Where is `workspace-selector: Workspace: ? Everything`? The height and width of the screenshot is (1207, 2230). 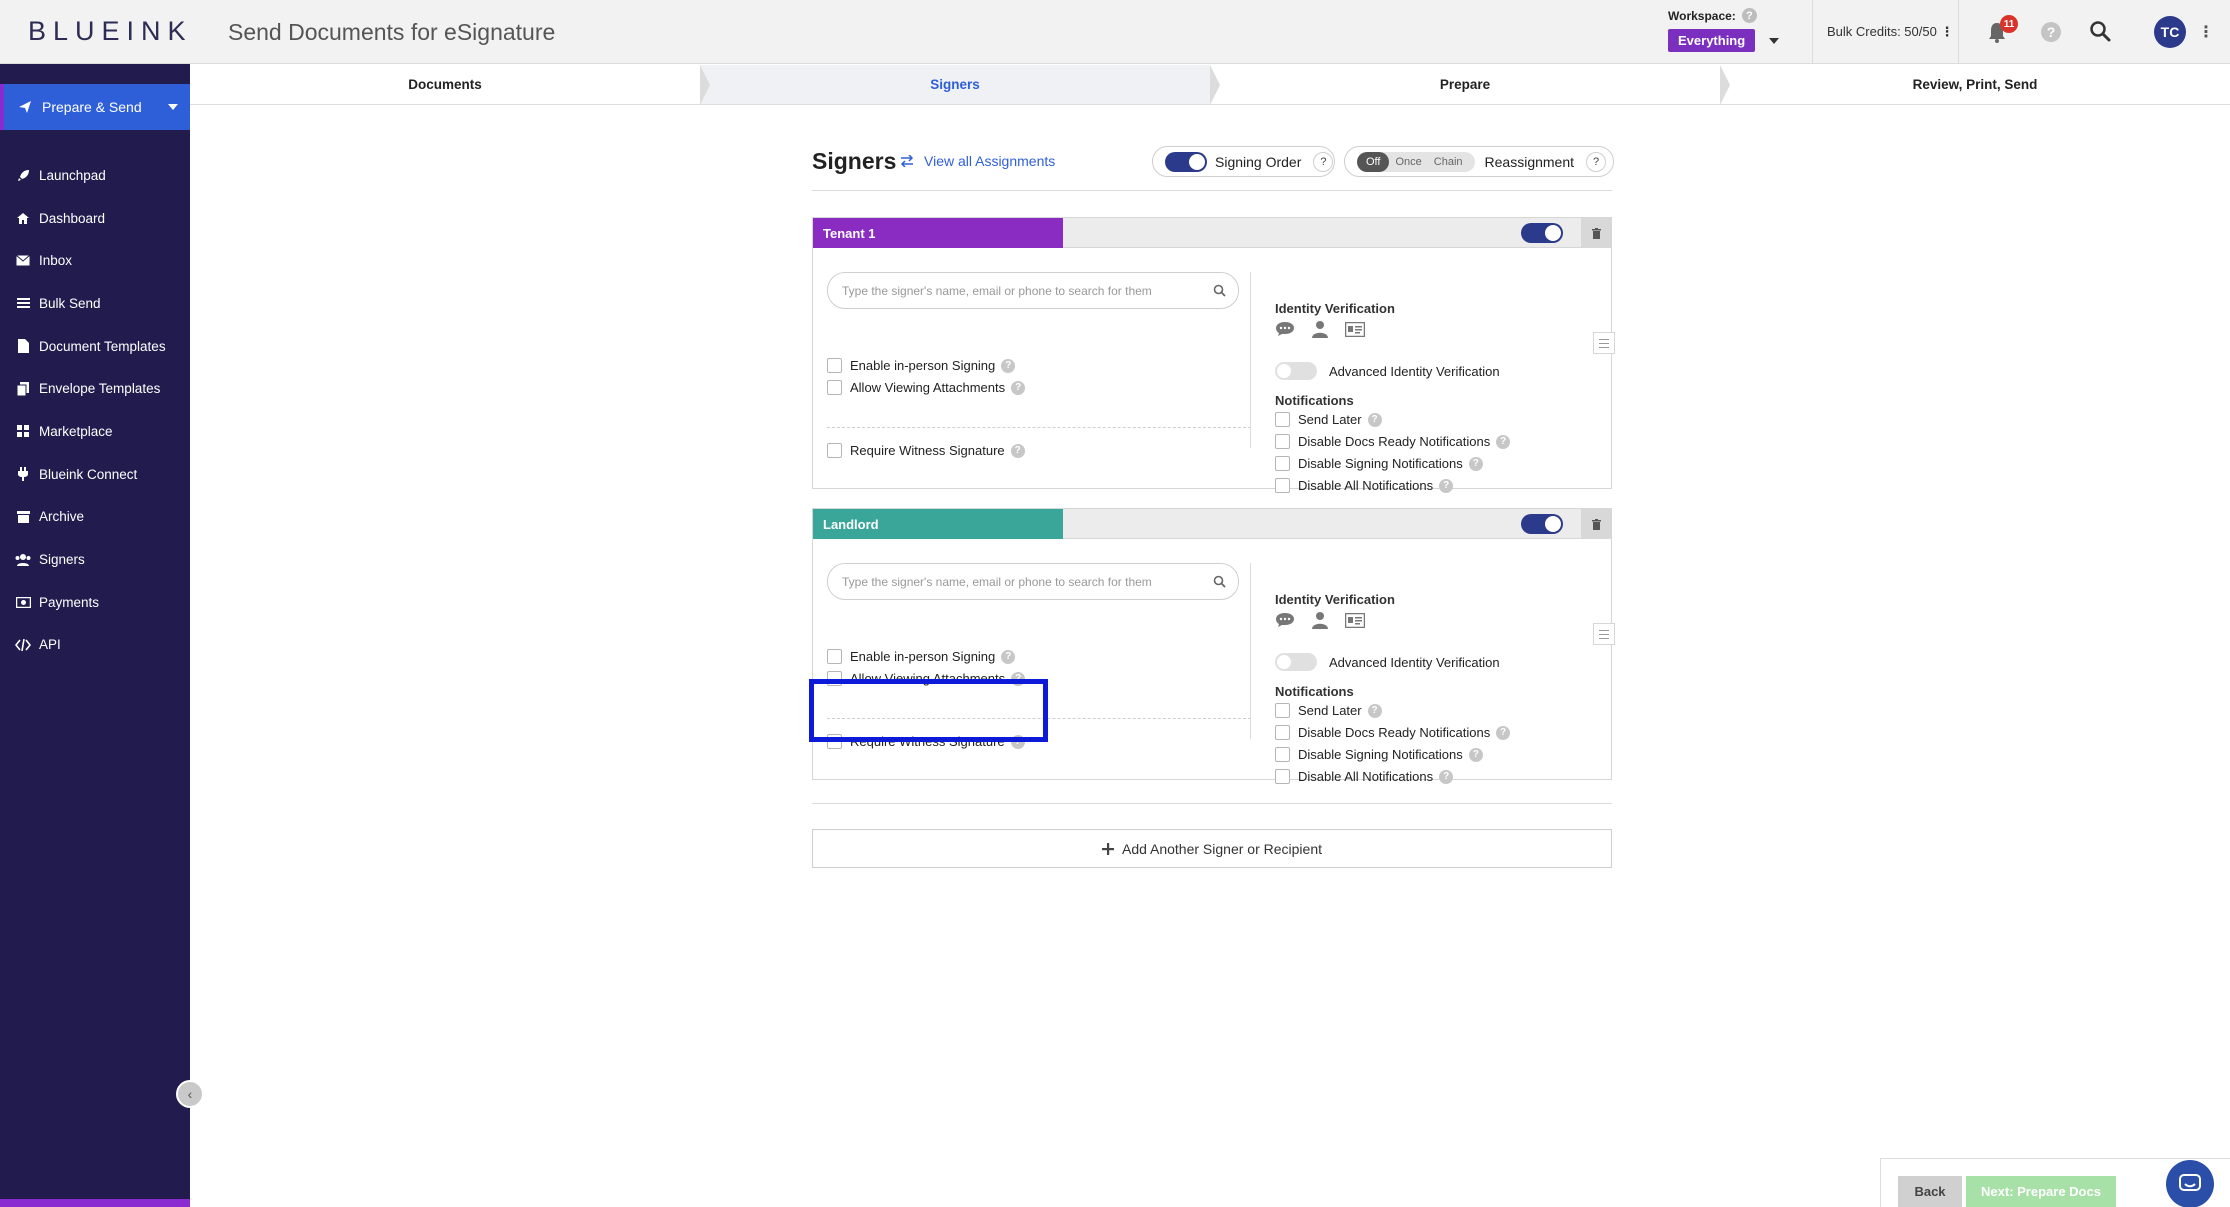 workspace-selector: Workspace: ? Everything is located at coordinates (1724, 30).